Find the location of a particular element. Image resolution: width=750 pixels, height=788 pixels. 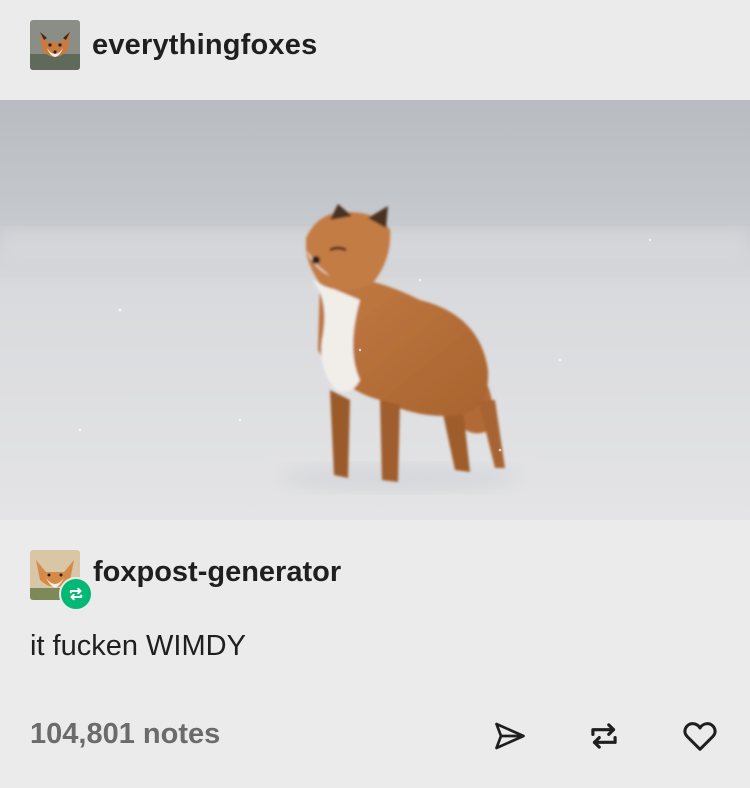

blog-name: everythingfoxes is located at coordinates (204, 45).